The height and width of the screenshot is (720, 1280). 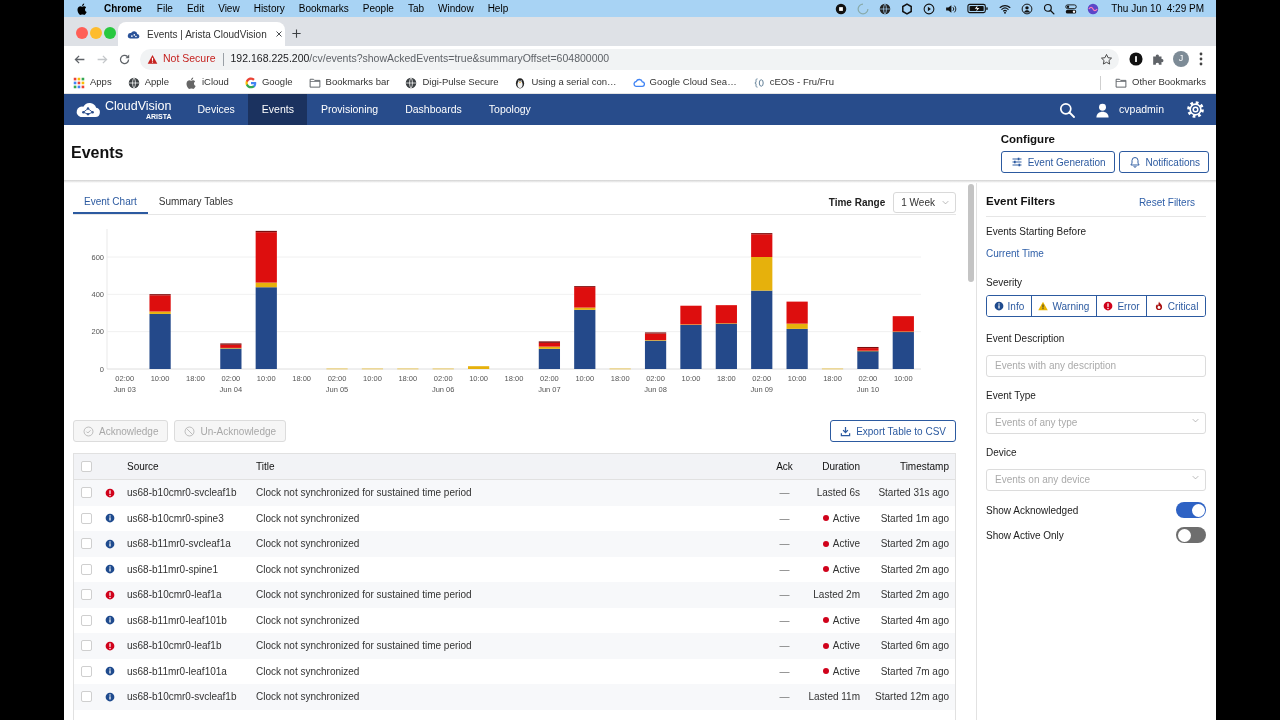 What do you see at coordinates (912, 697) in the screenshot?
I see `timestamp-cell-text: Started 12m ago` at bounding box center [912, 697].